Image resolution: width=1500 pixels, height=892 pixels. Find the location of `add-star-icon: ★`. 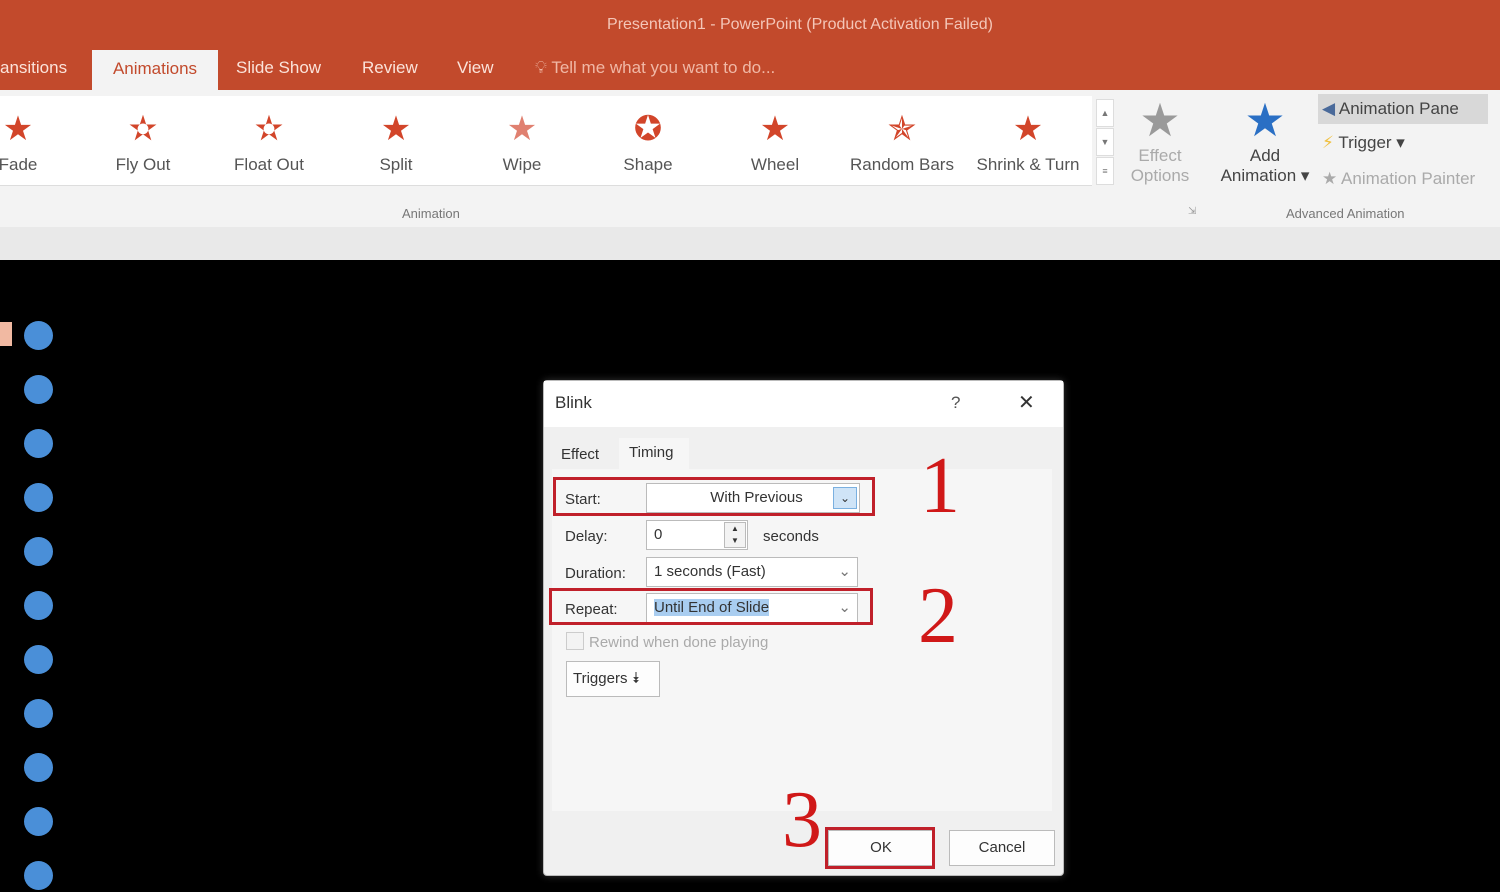

add-star-icon: ★ is located at coordinates (1265, 120).